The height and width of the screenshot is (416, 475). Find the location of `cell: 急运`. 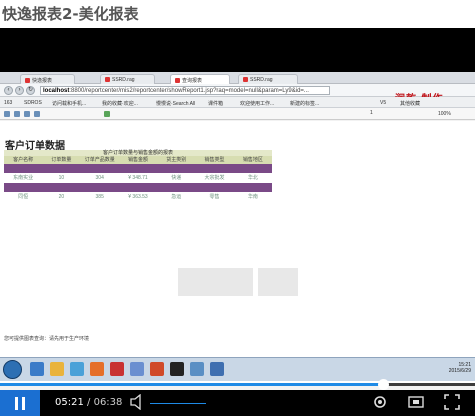

cell: 急运 is located at coordinates (176, 197).